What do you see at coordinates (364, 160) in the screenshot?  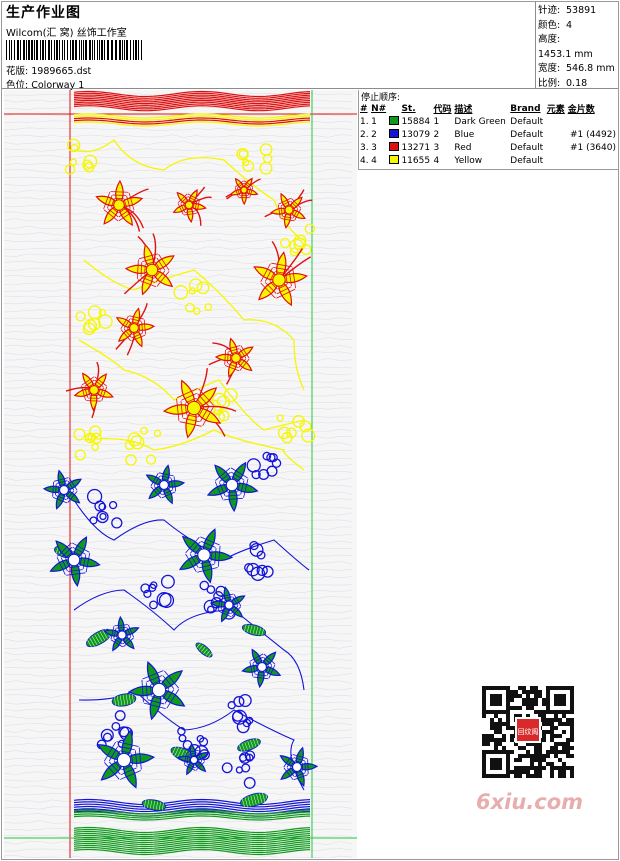 I see `cell-index: 4.` at bounding box center [364, 160].